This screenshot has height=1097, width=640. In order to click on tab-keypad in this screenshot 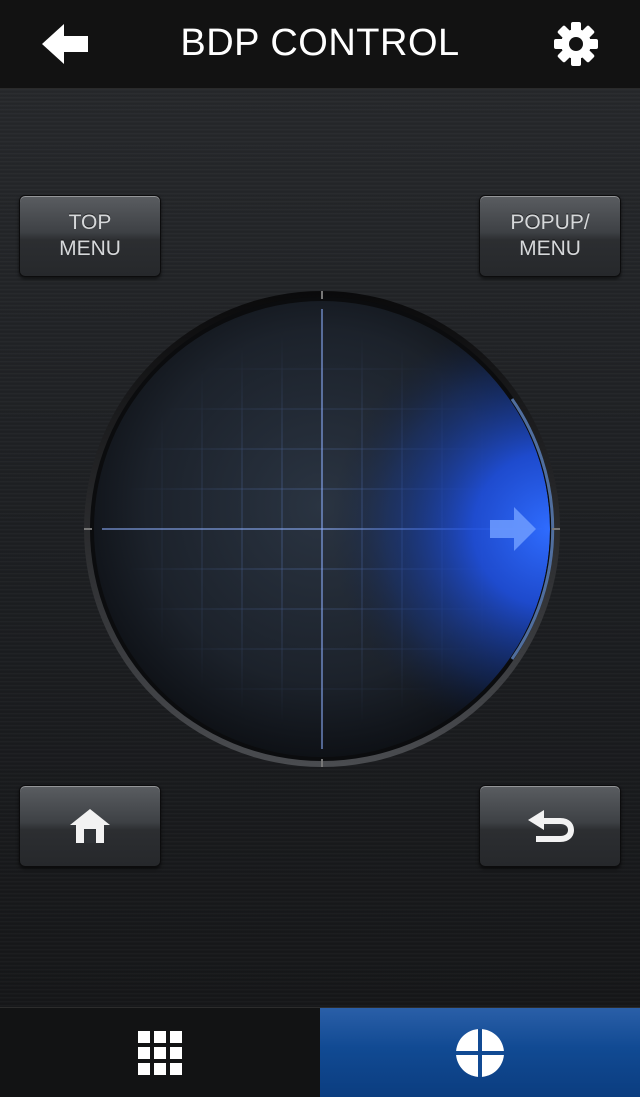, I will do `click(160, 1052)`.